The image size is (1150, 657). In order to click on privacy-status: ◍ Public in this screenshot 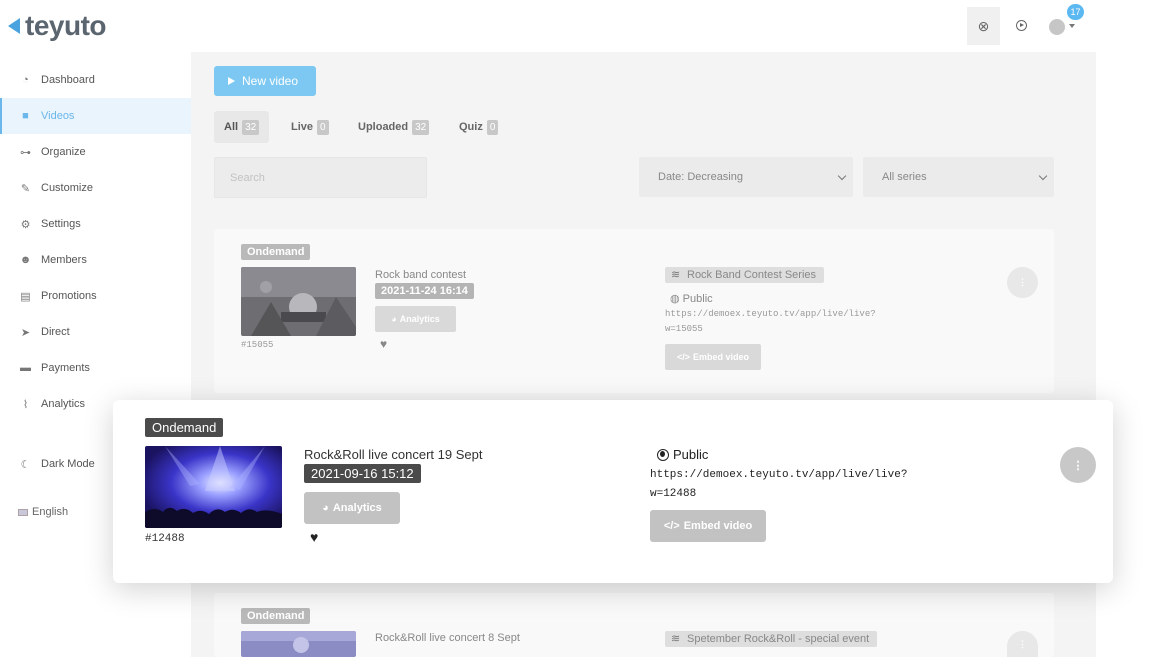, I will do `click(691, 298)`.